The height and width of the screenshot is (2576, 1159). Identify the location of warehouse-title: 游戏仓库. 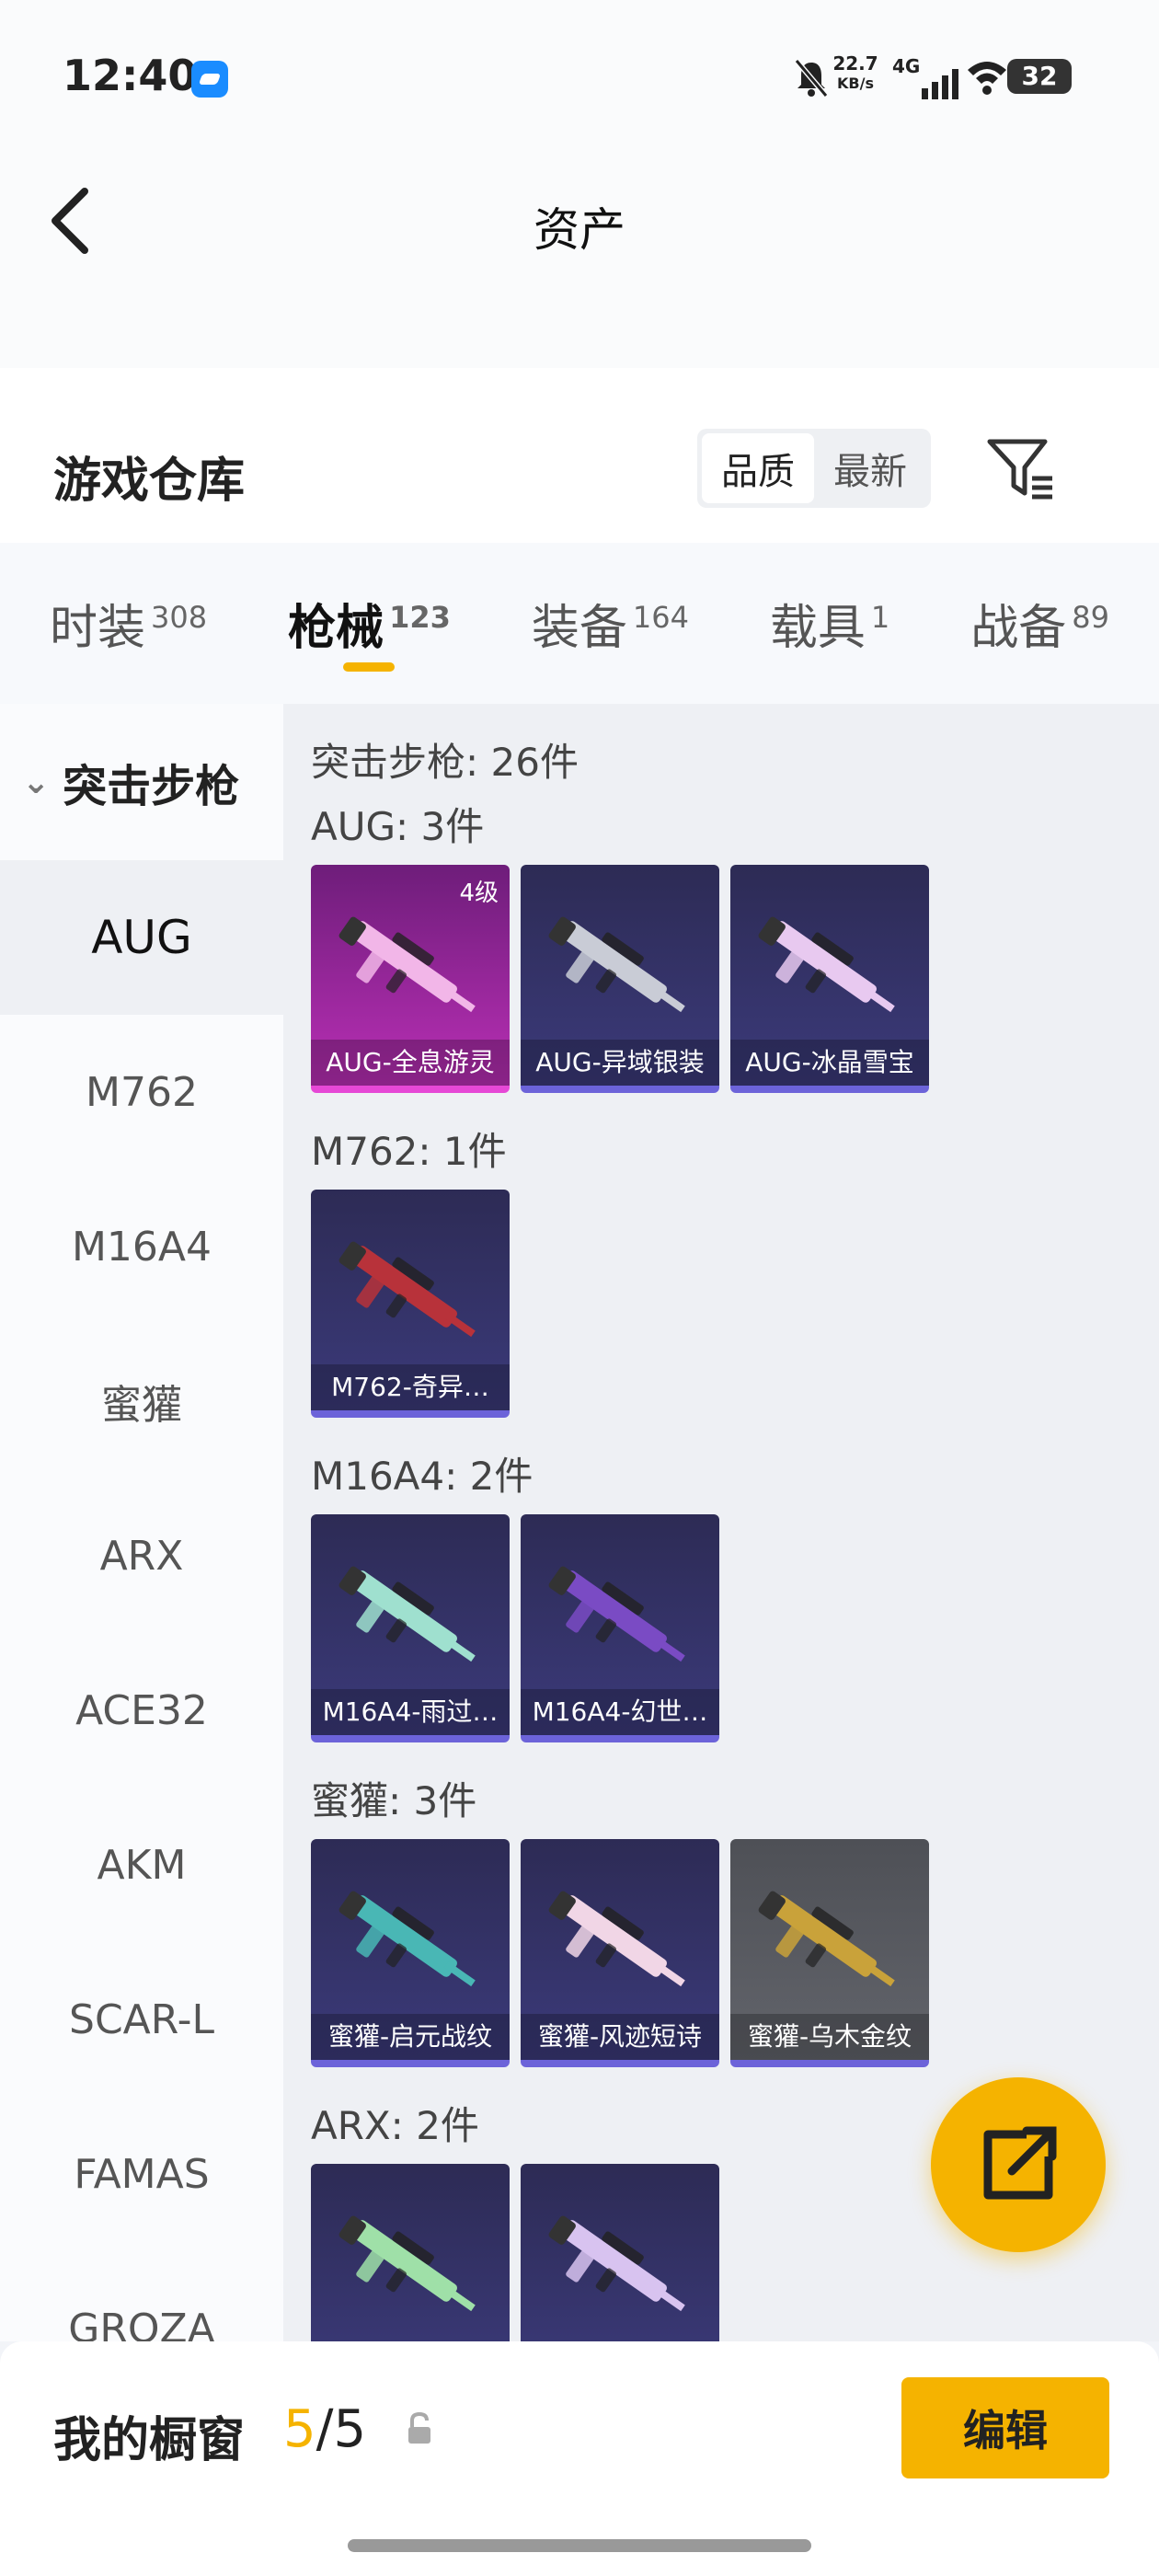
(149, 481).